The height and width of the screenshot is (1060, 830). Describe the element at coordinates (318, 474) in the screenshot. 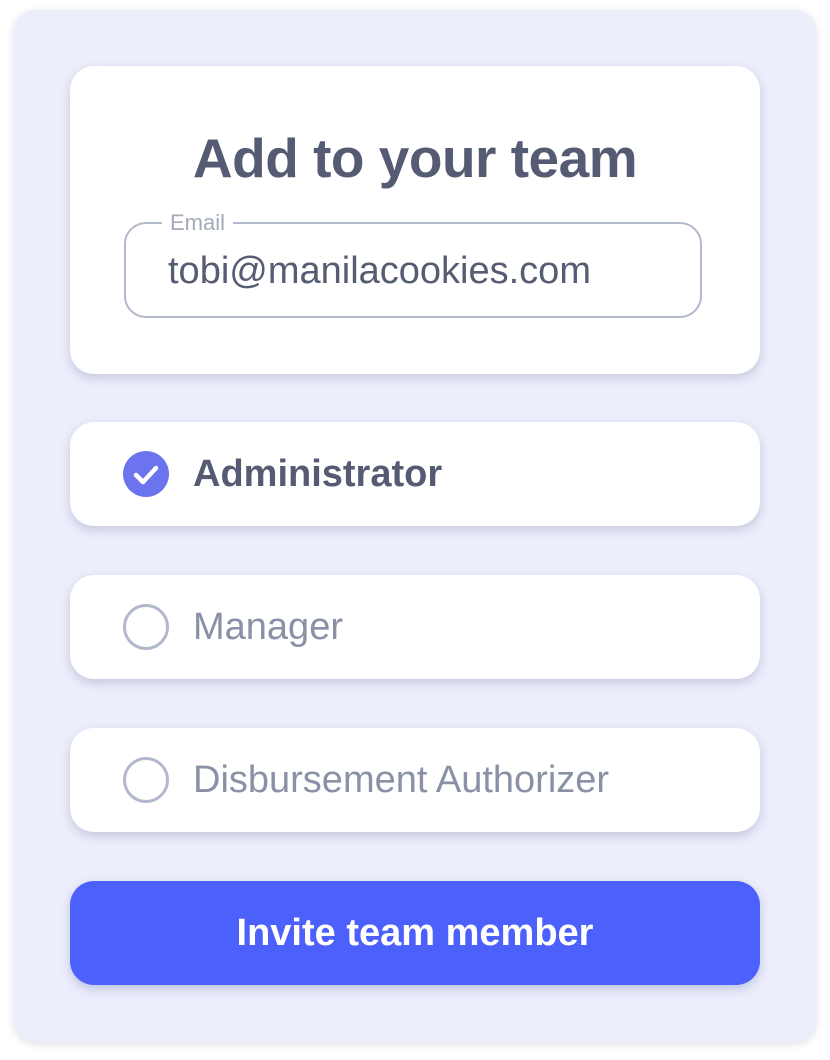

I see `role-label-administrator: Administrator` at that location.